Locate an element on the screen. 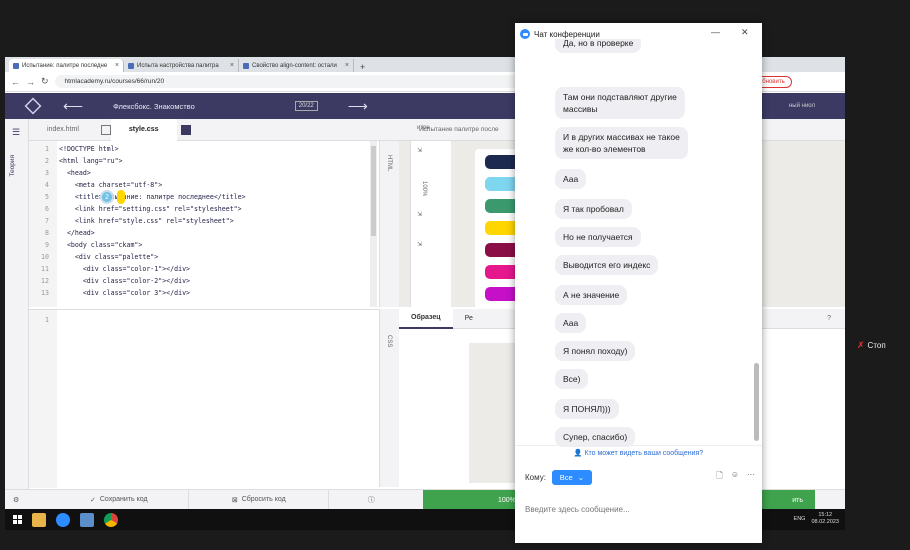  save-code-button: ✓ Сохранить код is located at coordinates (119, 499).